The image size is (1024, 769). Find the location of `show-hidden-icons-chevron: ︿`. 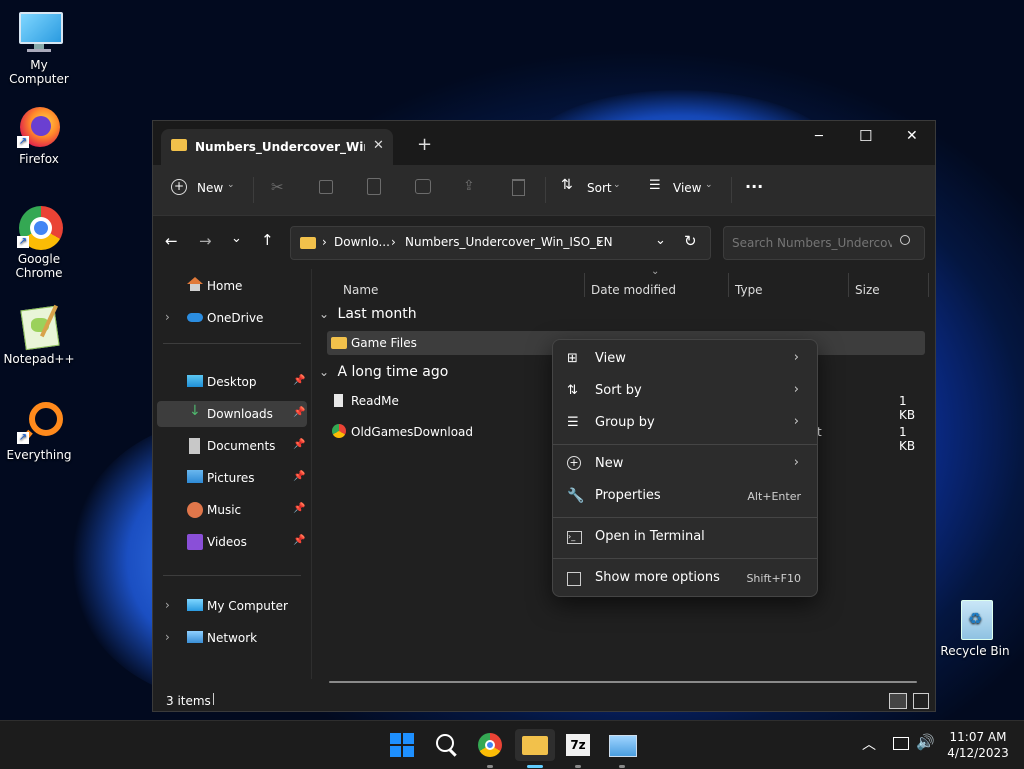

show-hidden-icons-chevron: ︿ is located at coordinates (869, 744).